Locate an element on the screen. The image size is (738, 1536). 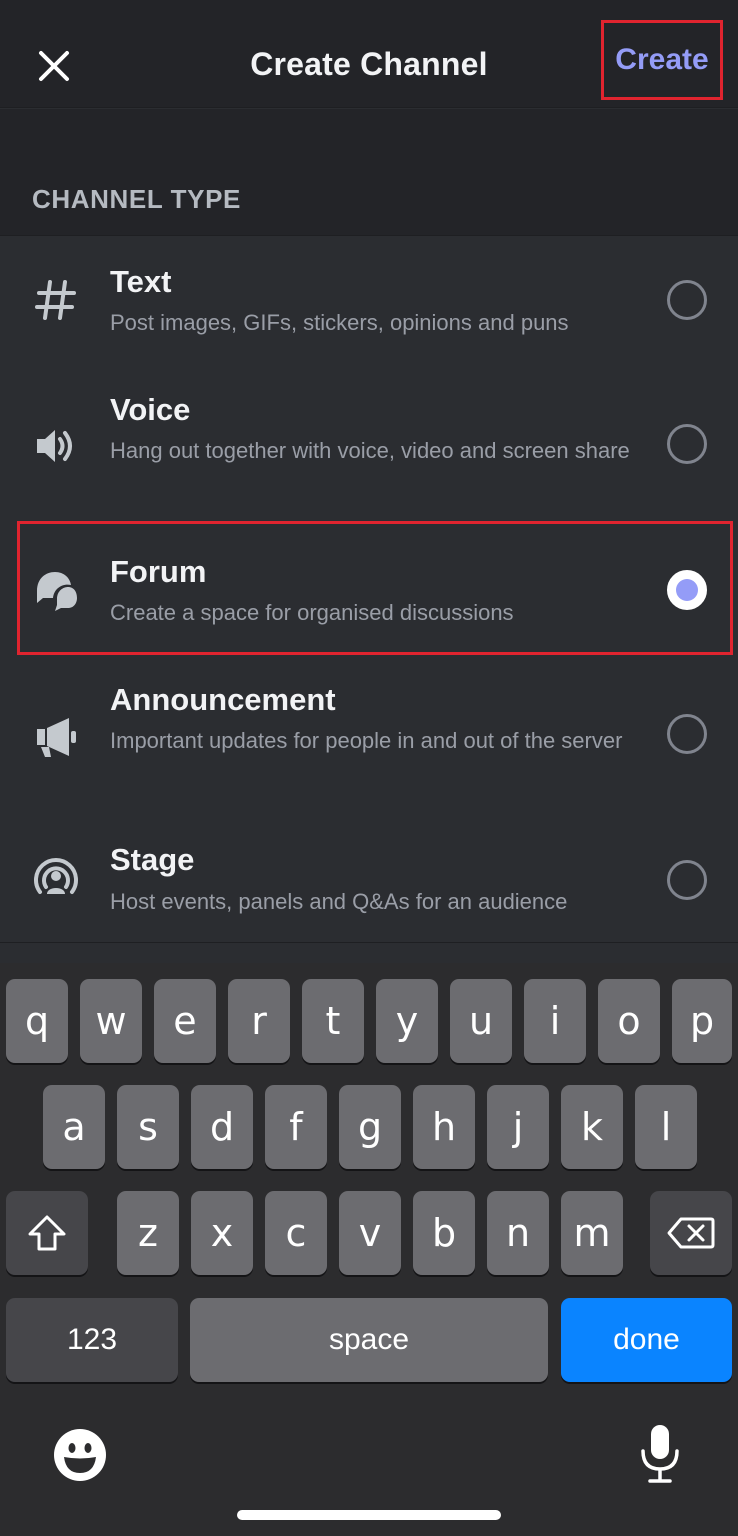
key-p: p is located at coordinates (702, 1021).